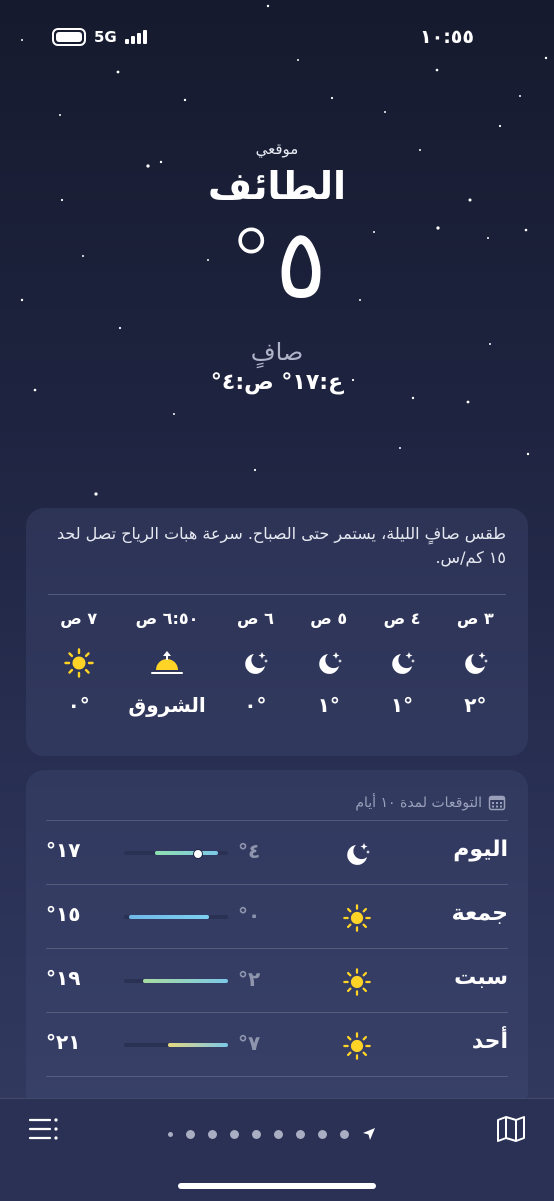 The width and height of the screenshot is (554, 1201). Describe the element at coordinates (63, 914) in the screenshot. I see `forecast-high: °١٥` at that location.